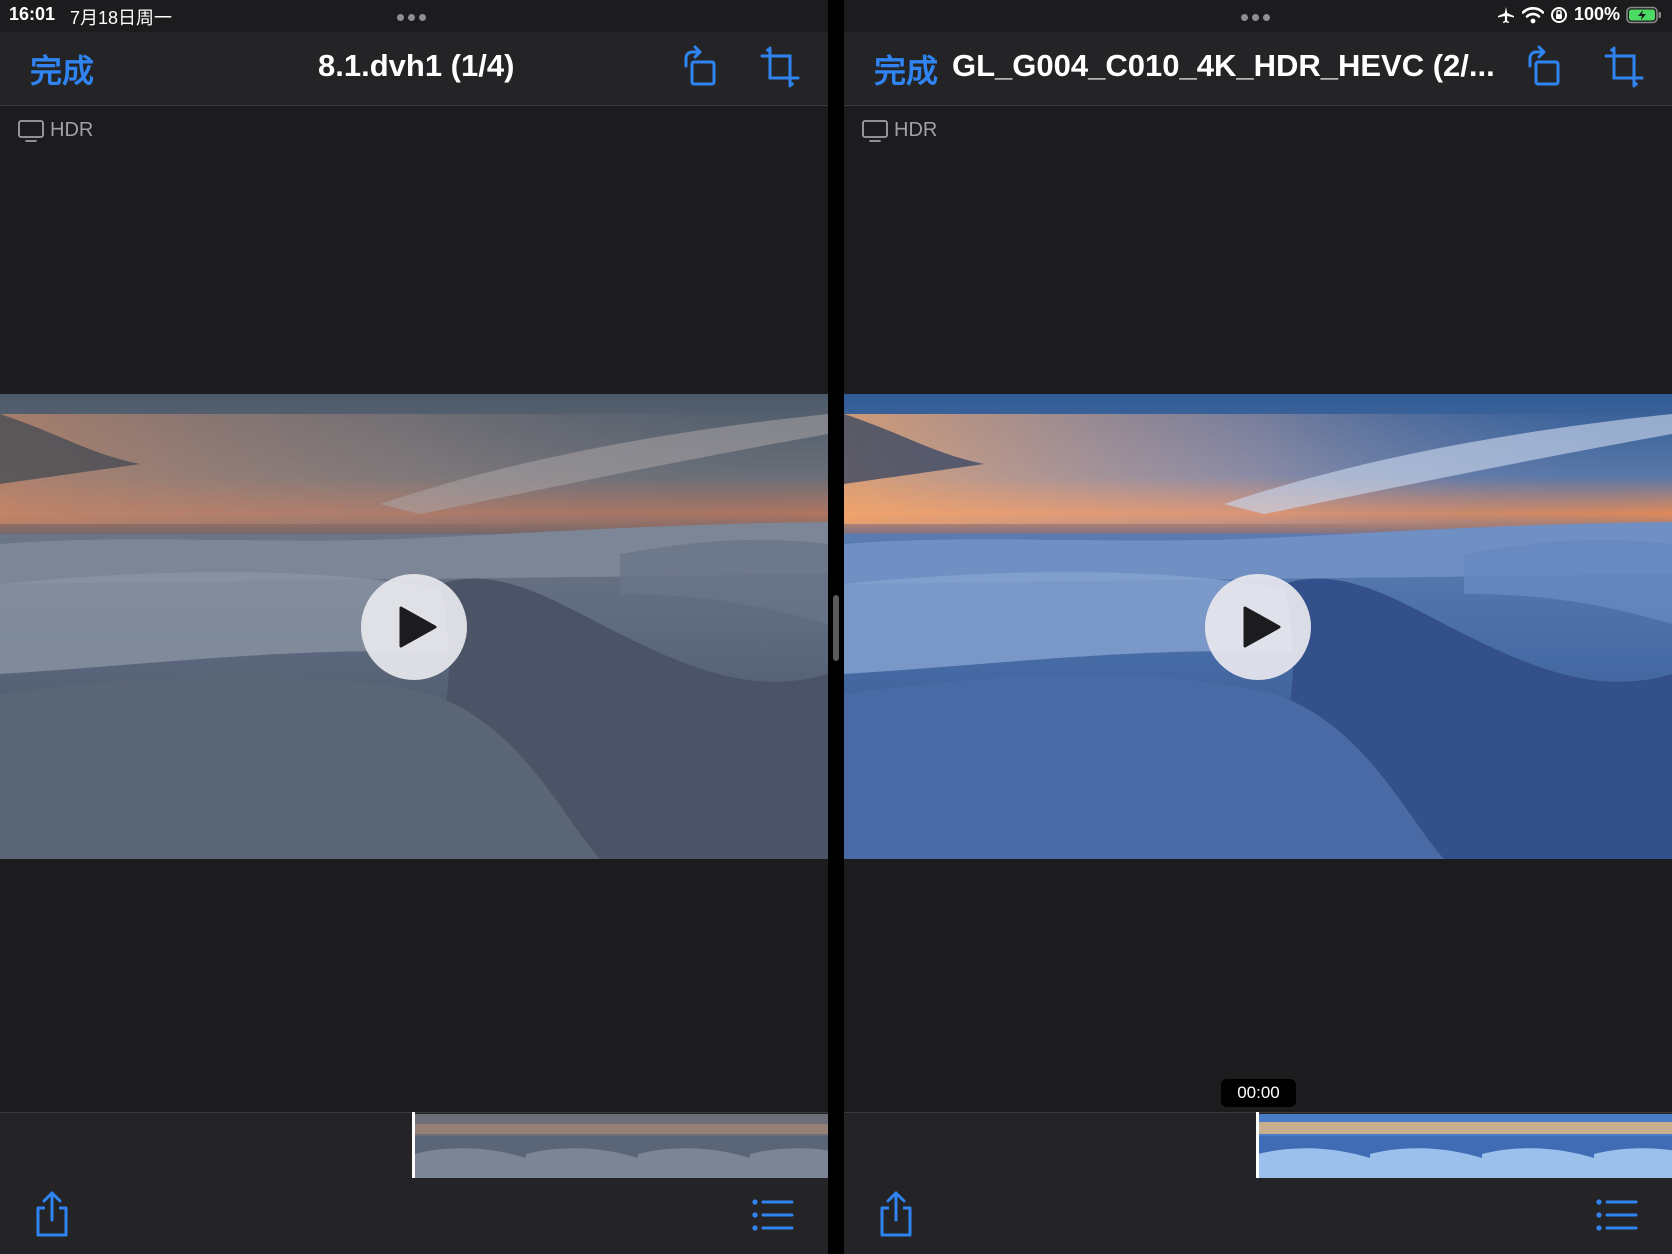 Image resolution: width=1672 pixels, height=1254 pixels. I want to click on battery-percent: 100%, so click(1596, 14).